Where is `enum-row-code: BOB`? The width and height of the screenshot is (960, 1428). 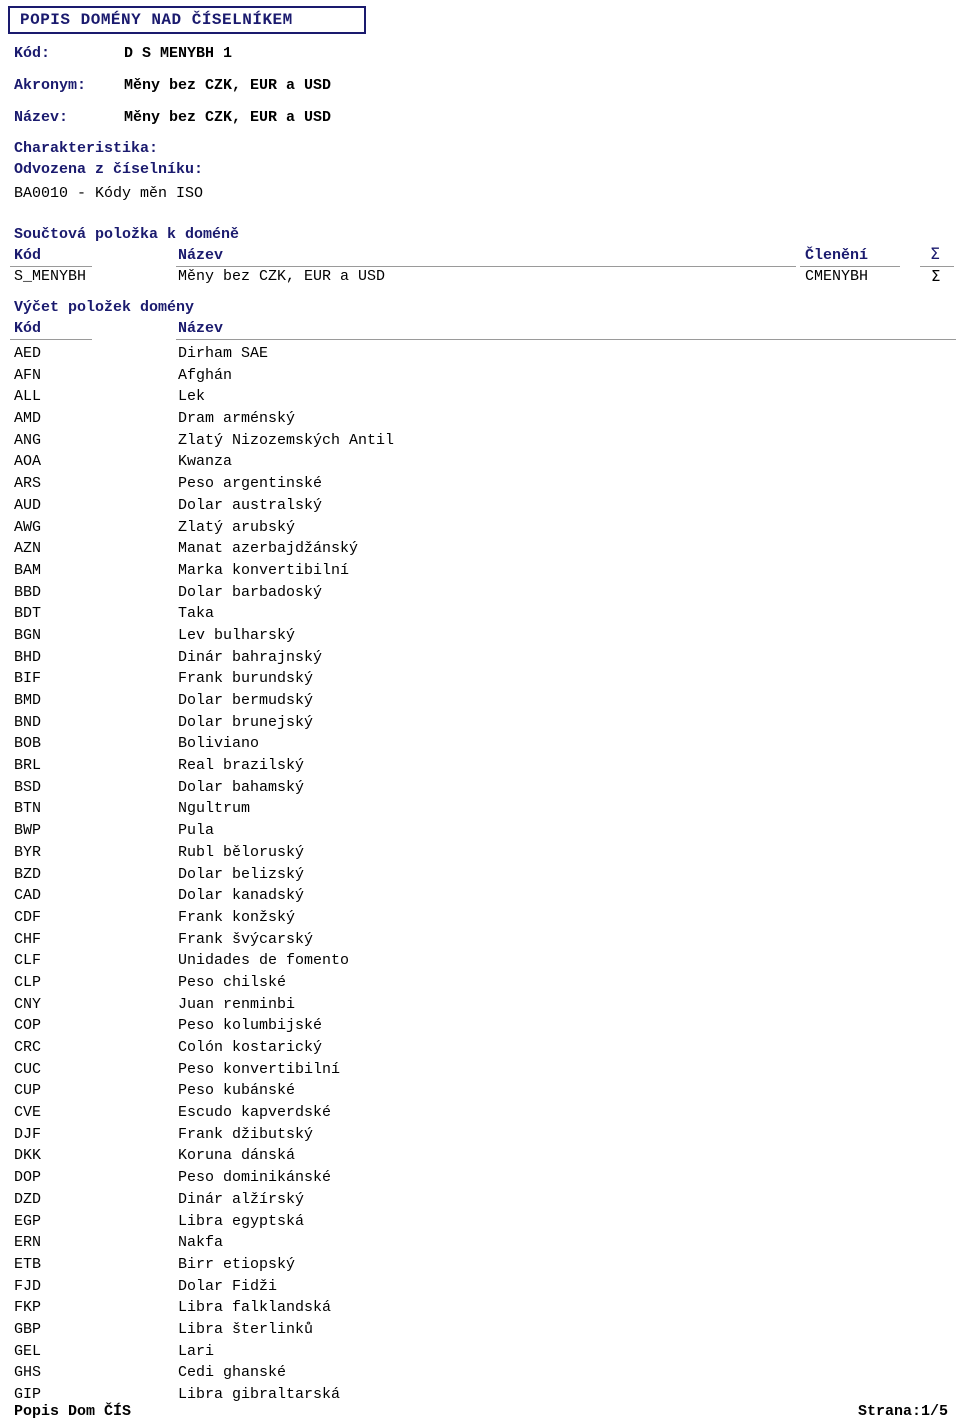 enum-row-code: BOB is located at coordinates (28, 744).